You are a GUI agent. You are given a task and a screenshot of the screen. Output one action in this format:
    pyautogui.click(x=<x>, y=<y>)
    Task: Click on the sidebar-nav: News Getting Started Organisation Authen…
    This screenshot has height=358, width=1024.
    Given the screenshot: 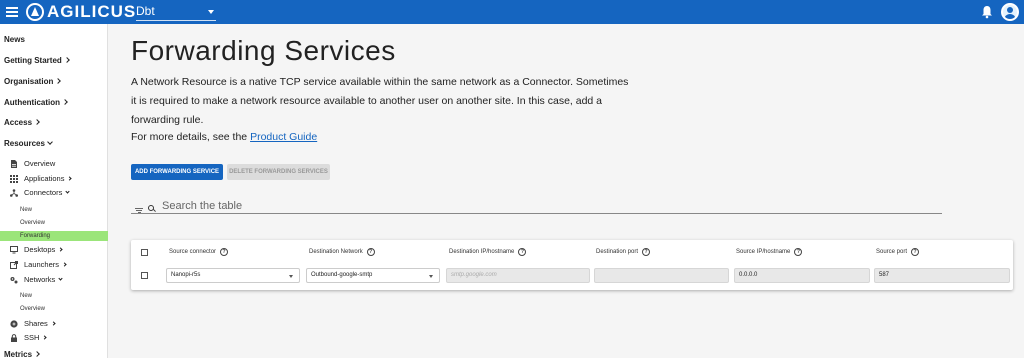 What is the action you would take?
    pyautogui.click(x=54, y=191)
    